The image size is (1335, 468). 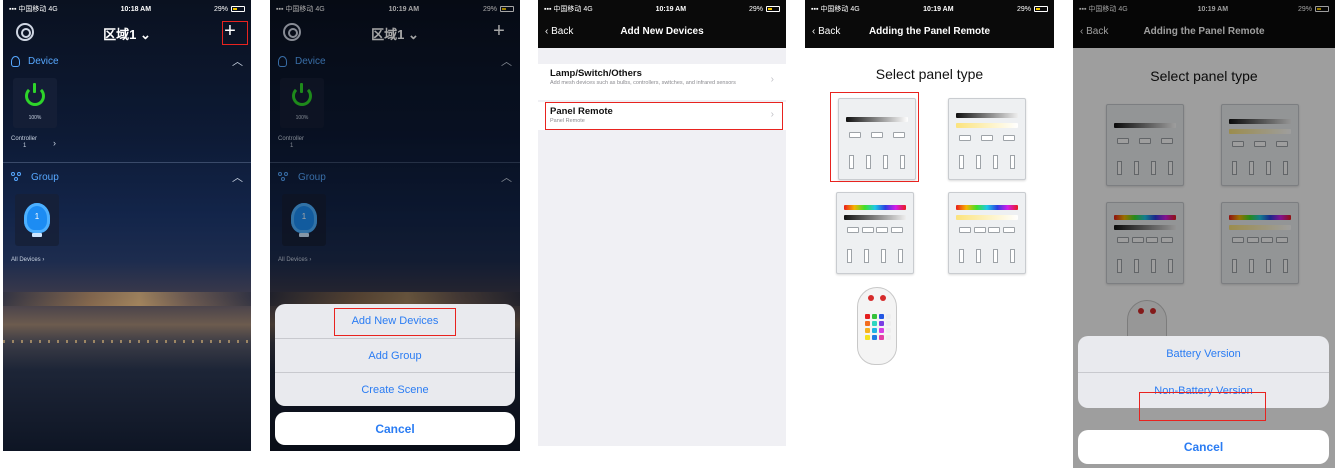 I want to click on status-bar: ▪▪▪ 中国移动 4G 10:18 AM 29%, so click(x=127, y=9).